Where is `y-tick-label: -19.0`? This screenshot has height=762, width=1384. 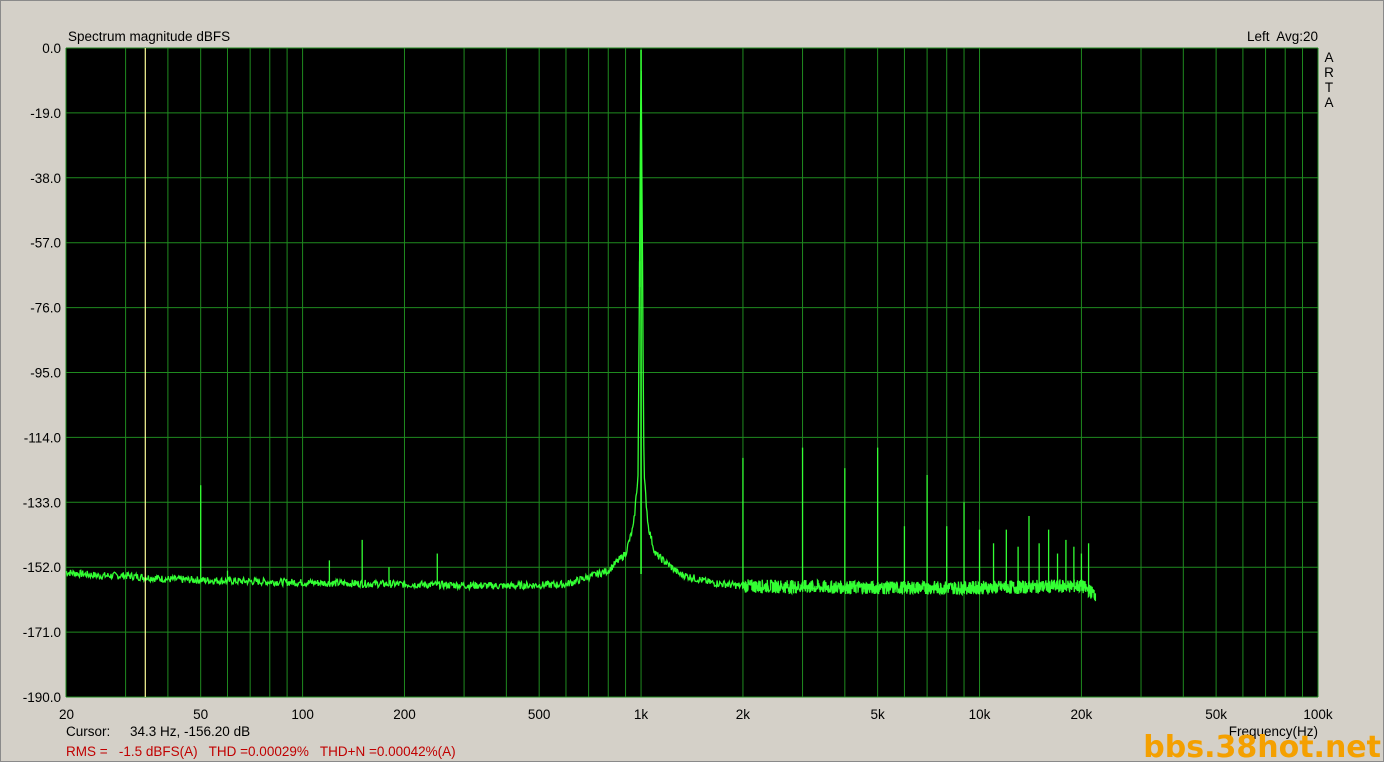 y-tick-label: -19.0 is located at coordinates (45, 113).